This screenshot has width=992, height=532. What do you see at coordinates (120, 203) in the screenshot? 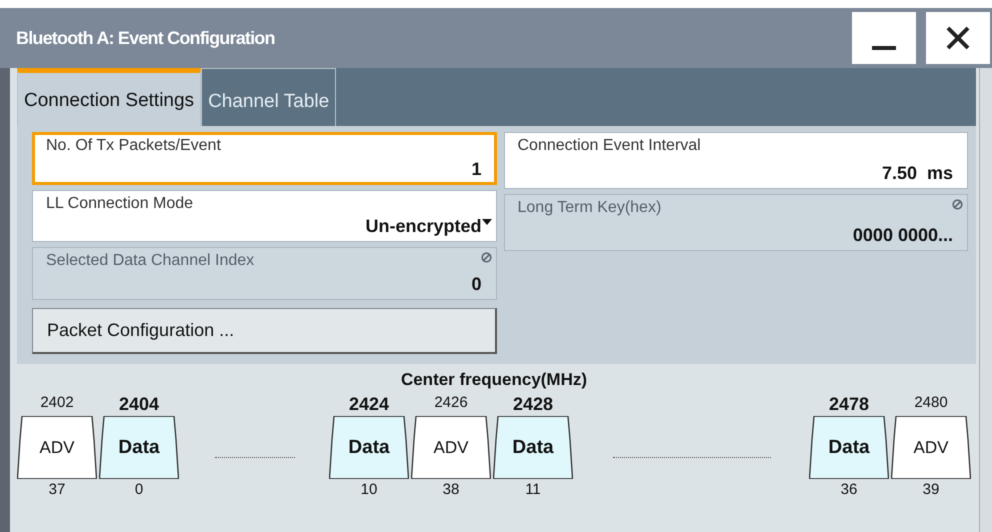
I see `field-label: LL Connection Mode` at bounding box center [120, 203].